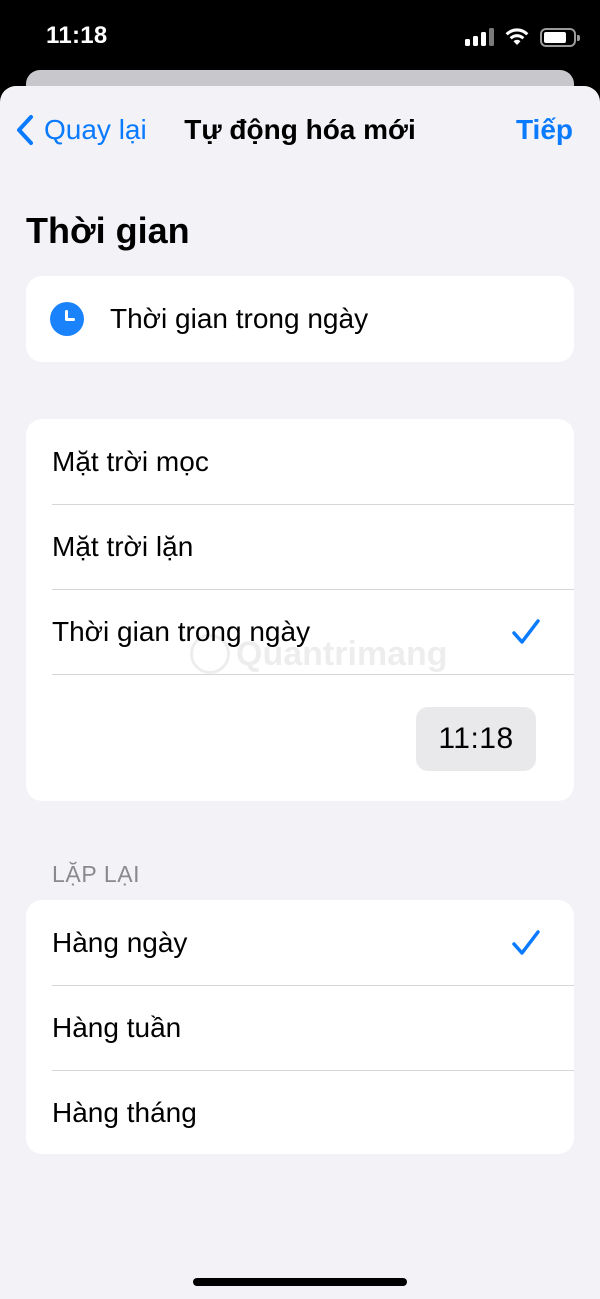 This screenshot has width=600, height=1299. What do you see at coordinates (300, 1112) in the screenshot?
I see `repeat-monthly: Hàng tháng` at bounding box center [300, 1112].